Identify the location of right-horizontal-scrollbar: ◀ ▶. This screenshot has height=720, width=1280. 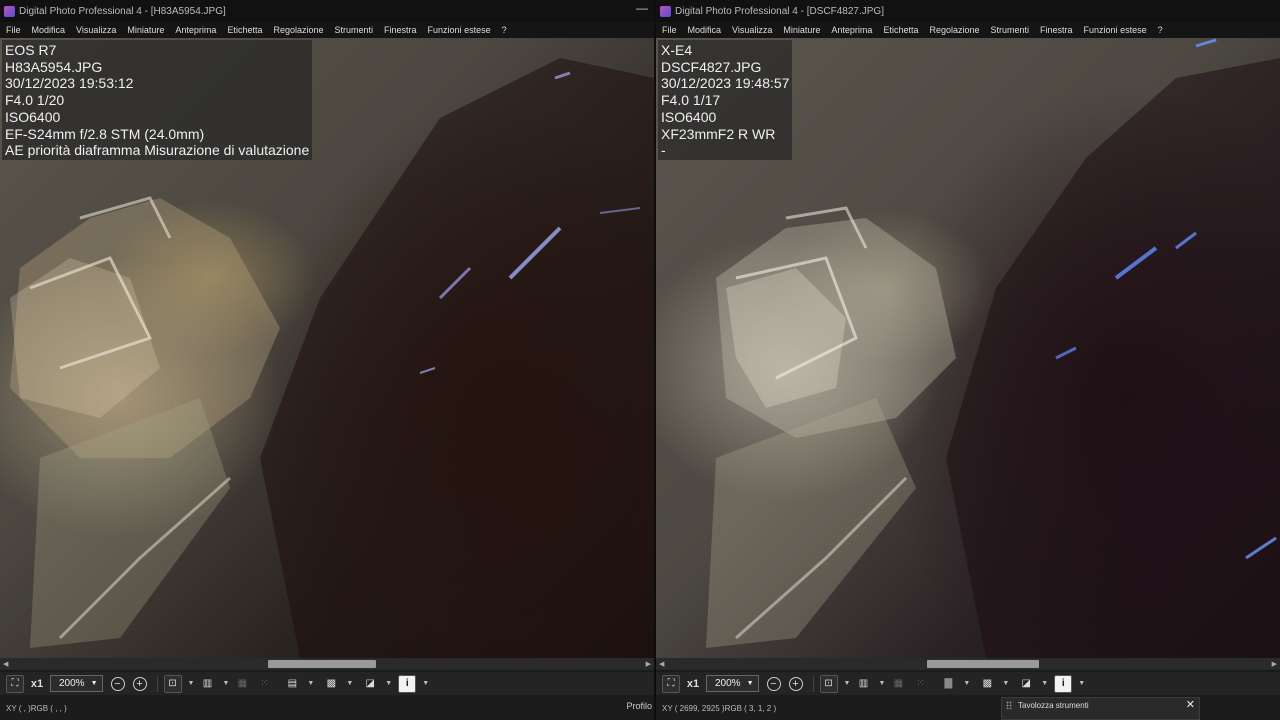
(968, 664).